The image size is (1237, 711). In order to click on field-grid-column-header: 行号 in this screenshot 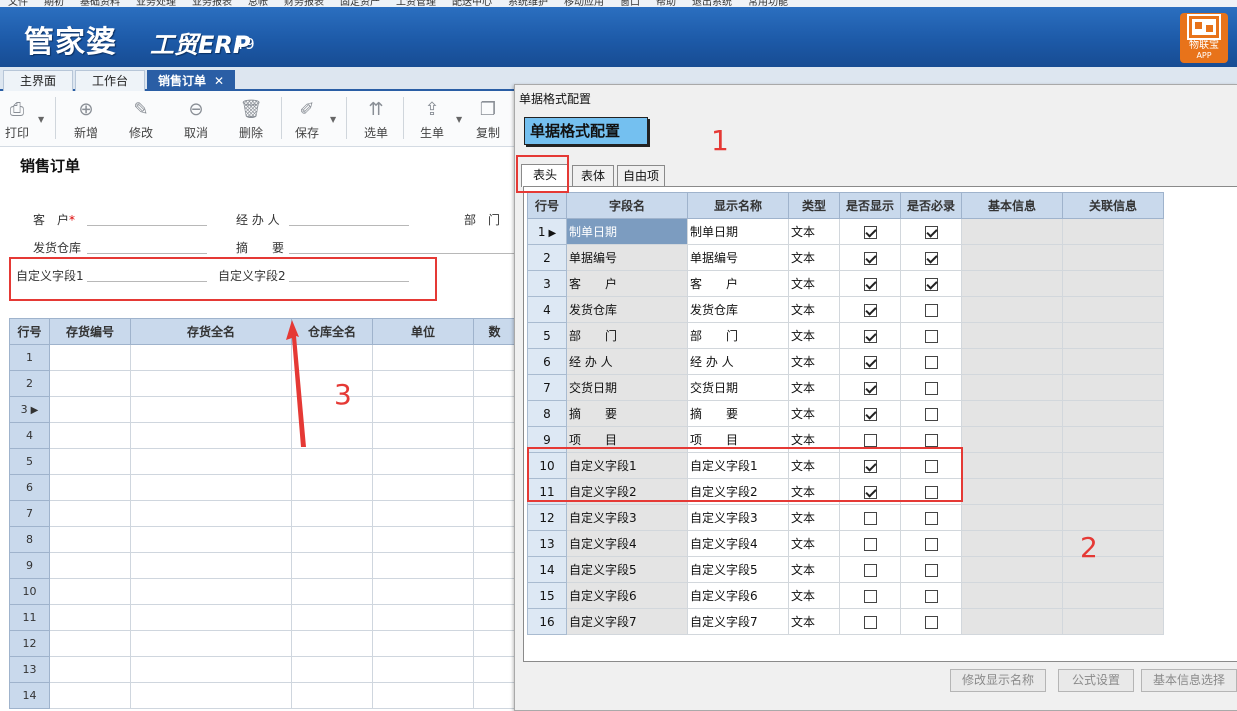, I will do `click(547, 205)`.